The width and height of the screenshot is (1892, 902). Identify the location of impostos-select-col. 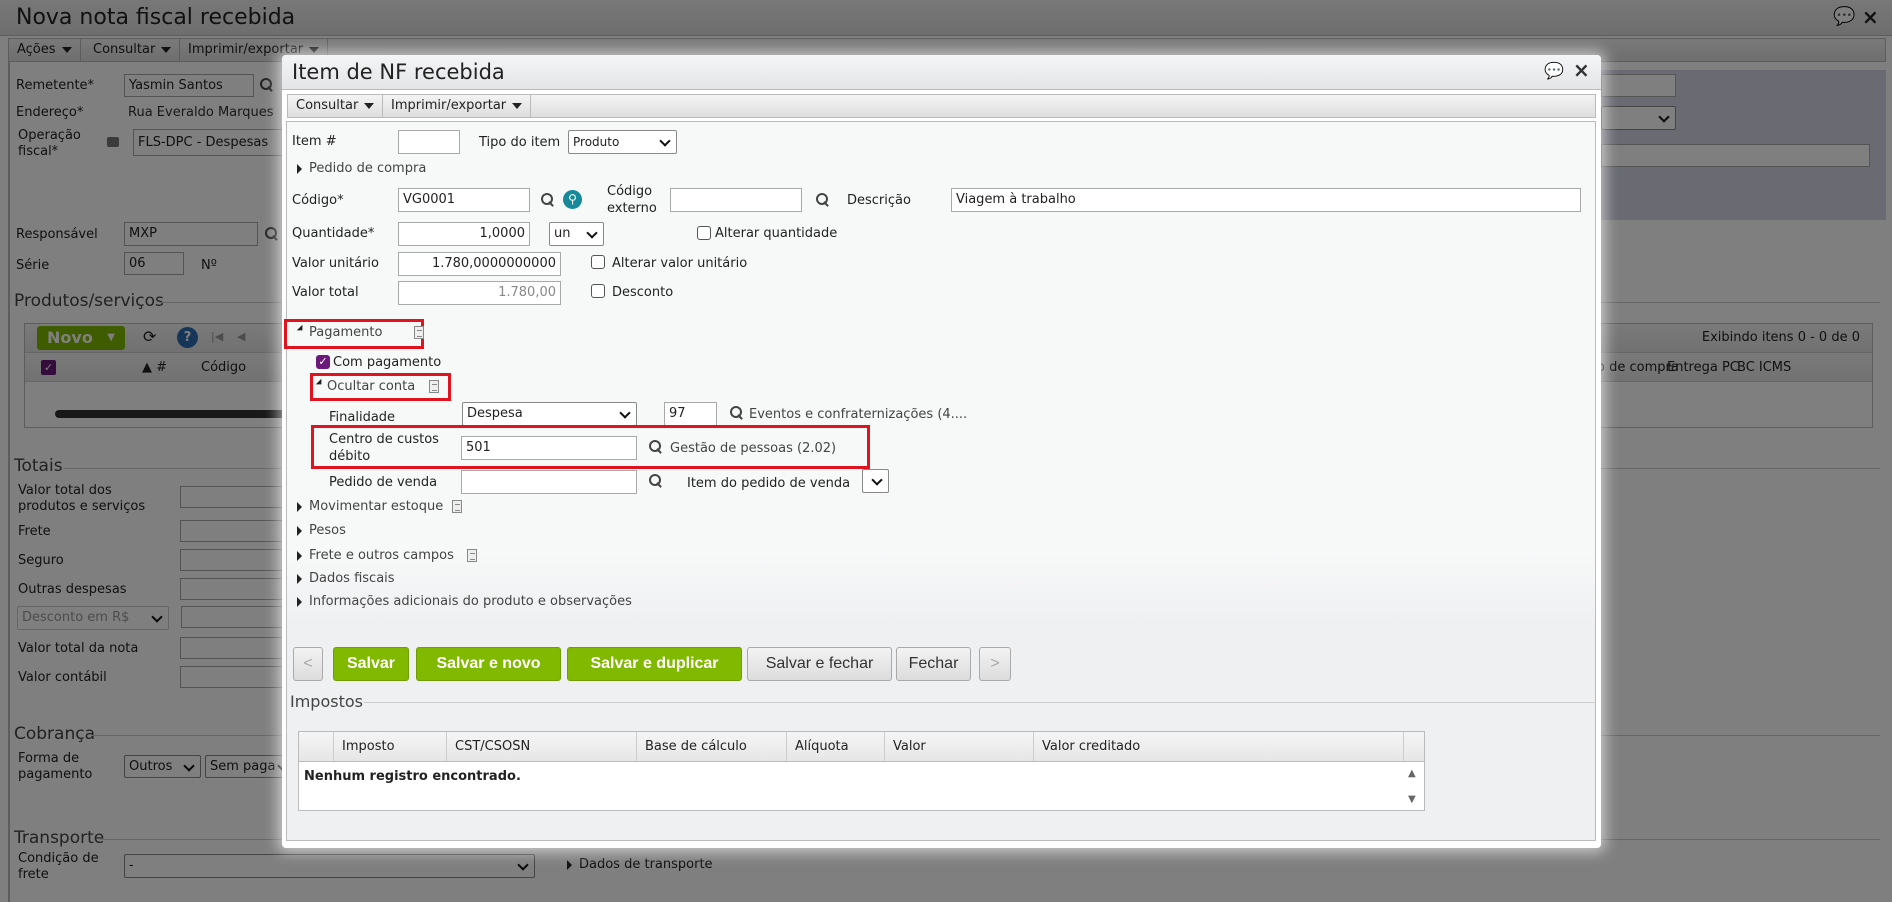
(316, 746).